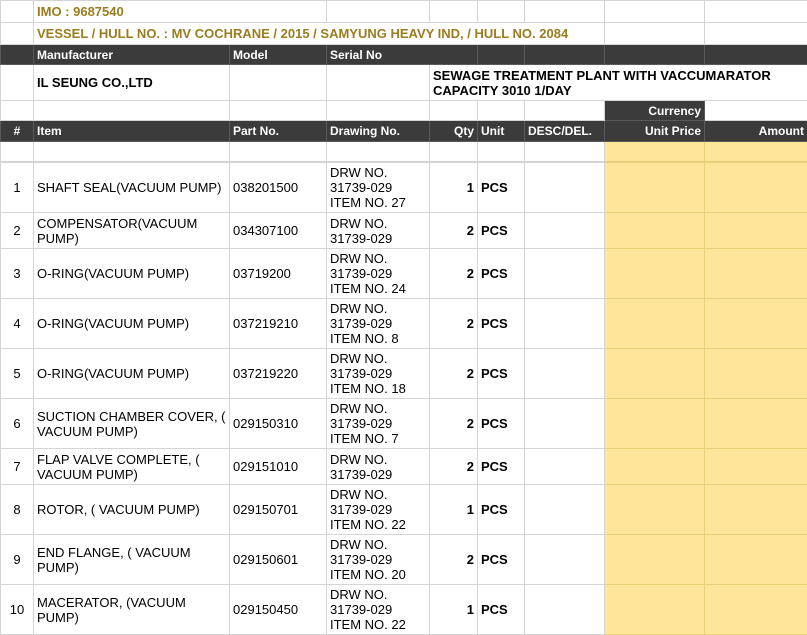 The height and width of the screenshot is (635, 807). I want to click on currency-label: Currency, so click(654, 110).